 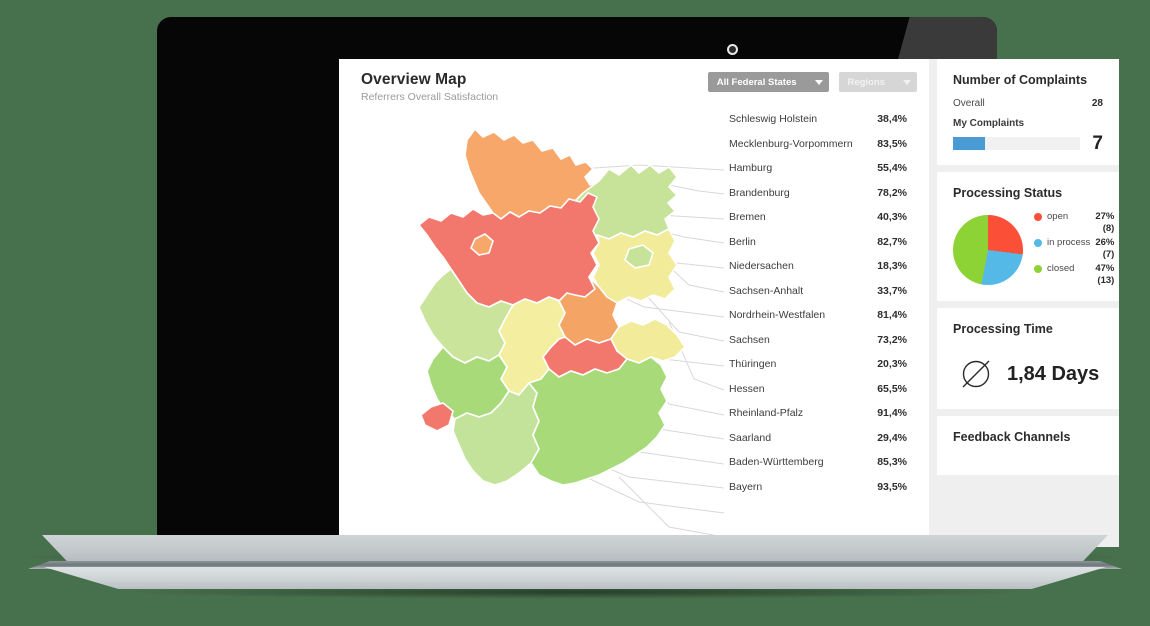 What do you see at coordinates (756, 82) in the screenshot?
I see `federal-states-dropdown-label: All Federal States` at bounding box center [756, 82].